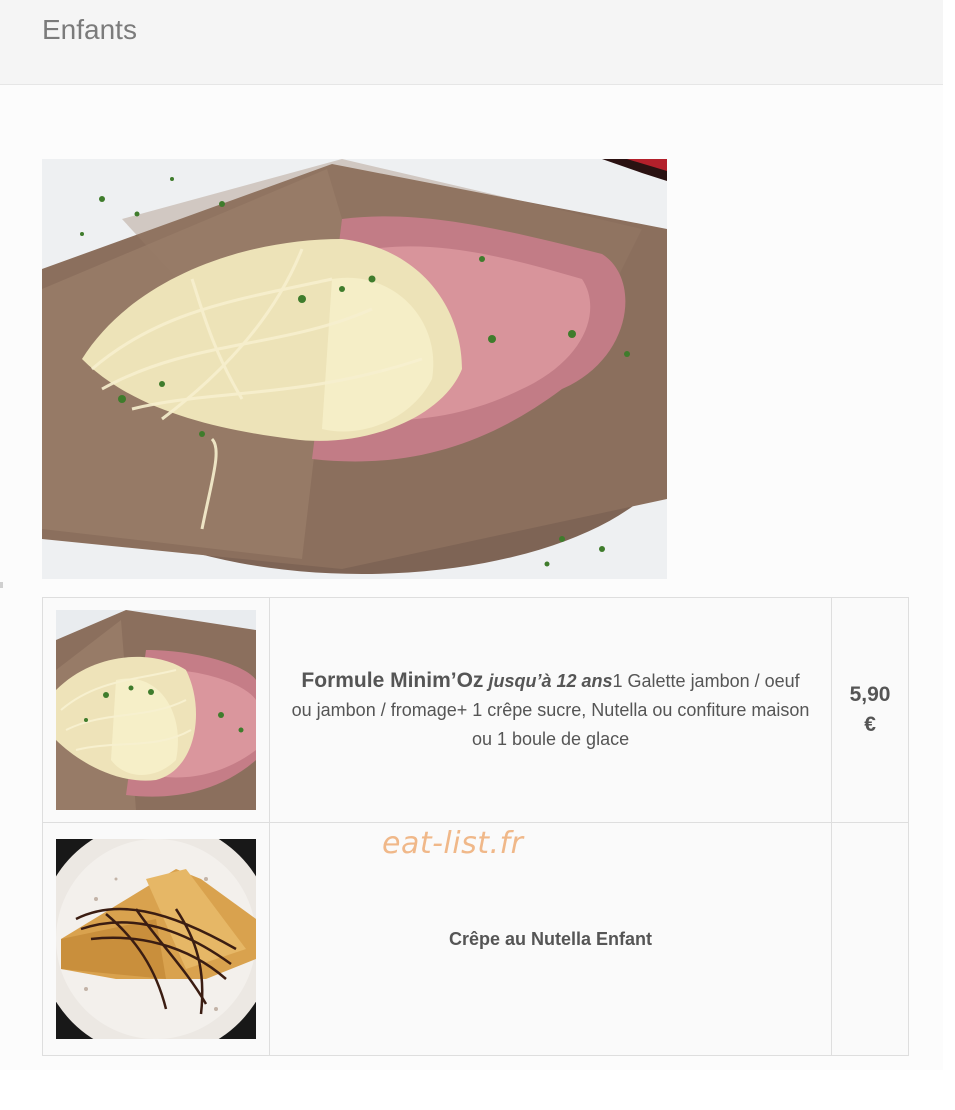 Image resolution: width=955 pixels, height=1110 pixels. I want to click on crepe-thumbnail, so click(156, 939).